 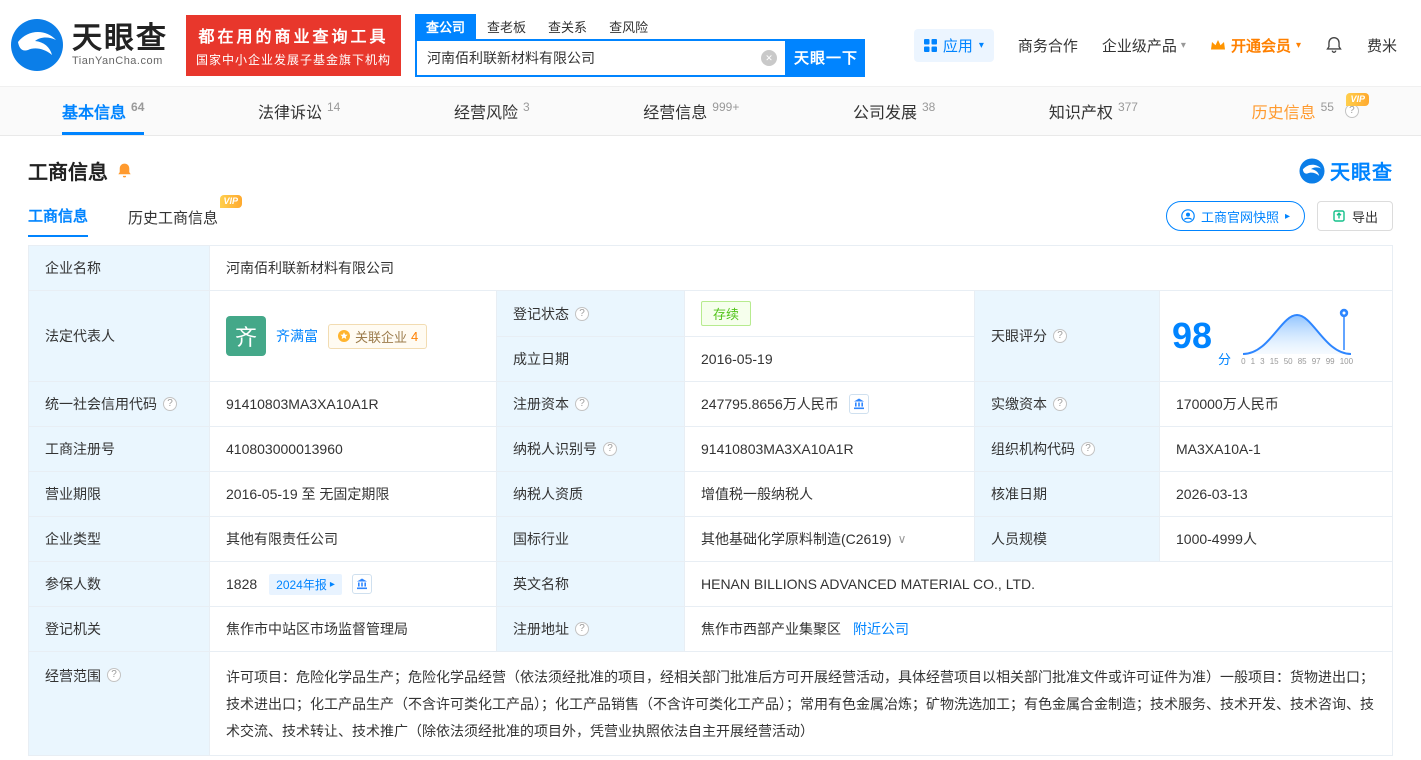 What do you see at coordinates (1310, 111) in the screenshot?
I see `nav-tab-history: VIP 历史信息 55 ?` at bounding box center [1310, 111].